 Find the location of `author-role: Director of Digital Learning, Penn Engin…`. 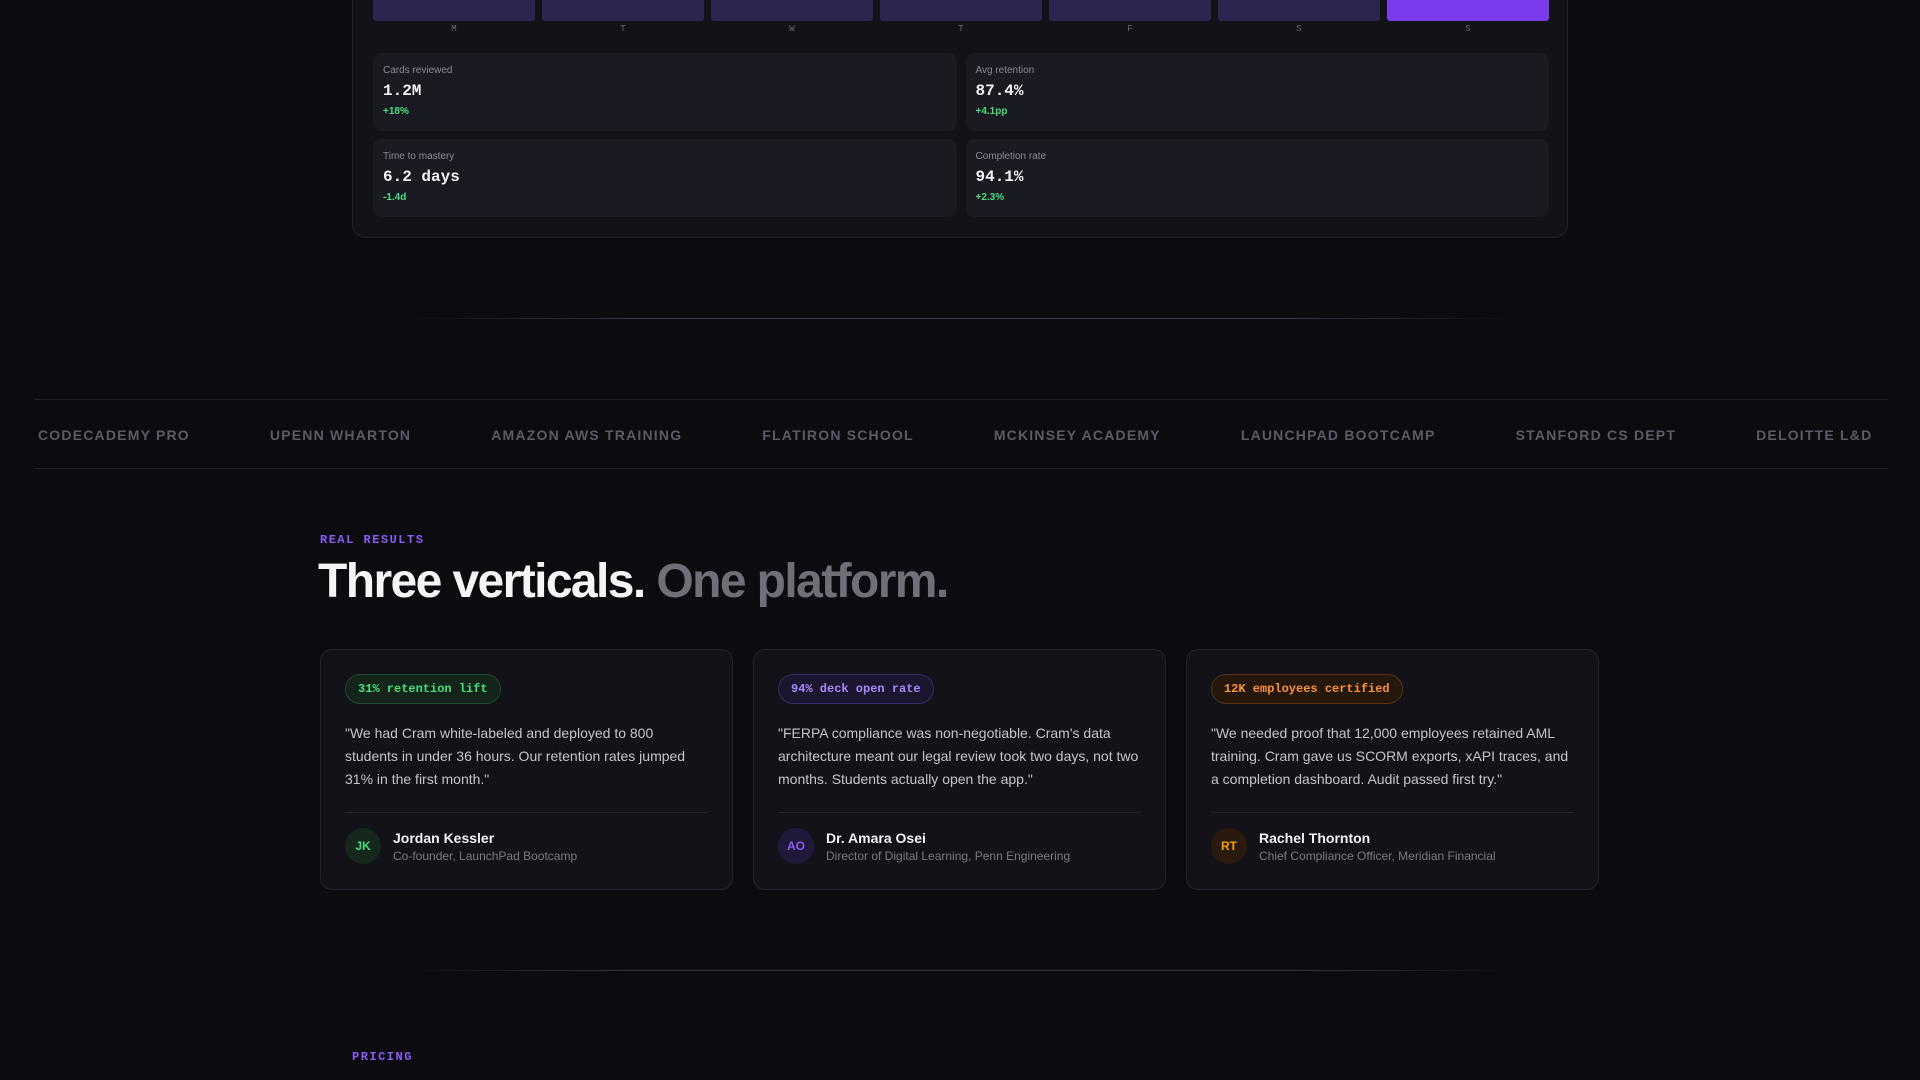

author-role: Director of Digital Learning, Penn Engin… is located at coordinates (948, 855).